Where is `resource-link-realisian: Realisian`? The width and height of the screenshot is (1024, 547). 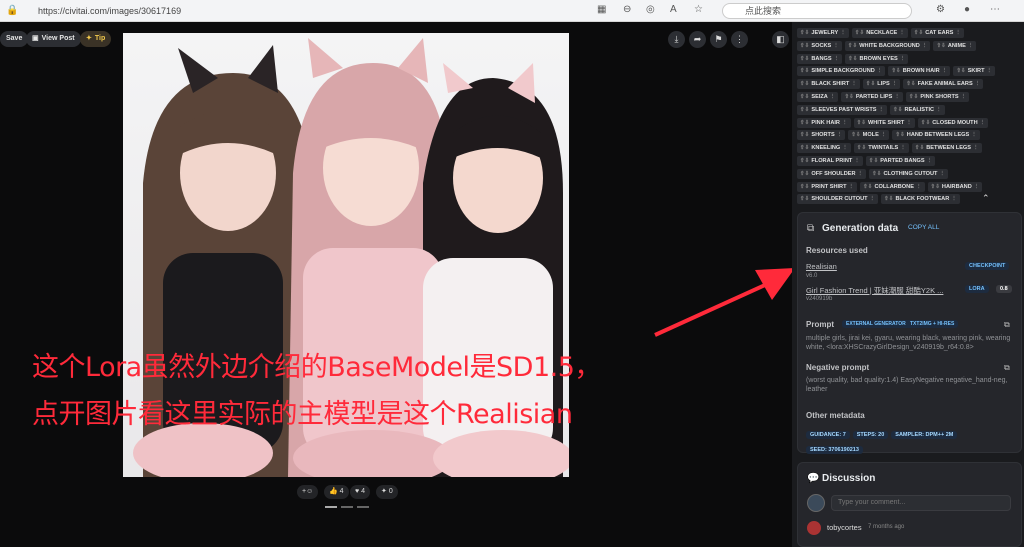 resource-link-realisian: Realisian is located at coordinates (821, 266).